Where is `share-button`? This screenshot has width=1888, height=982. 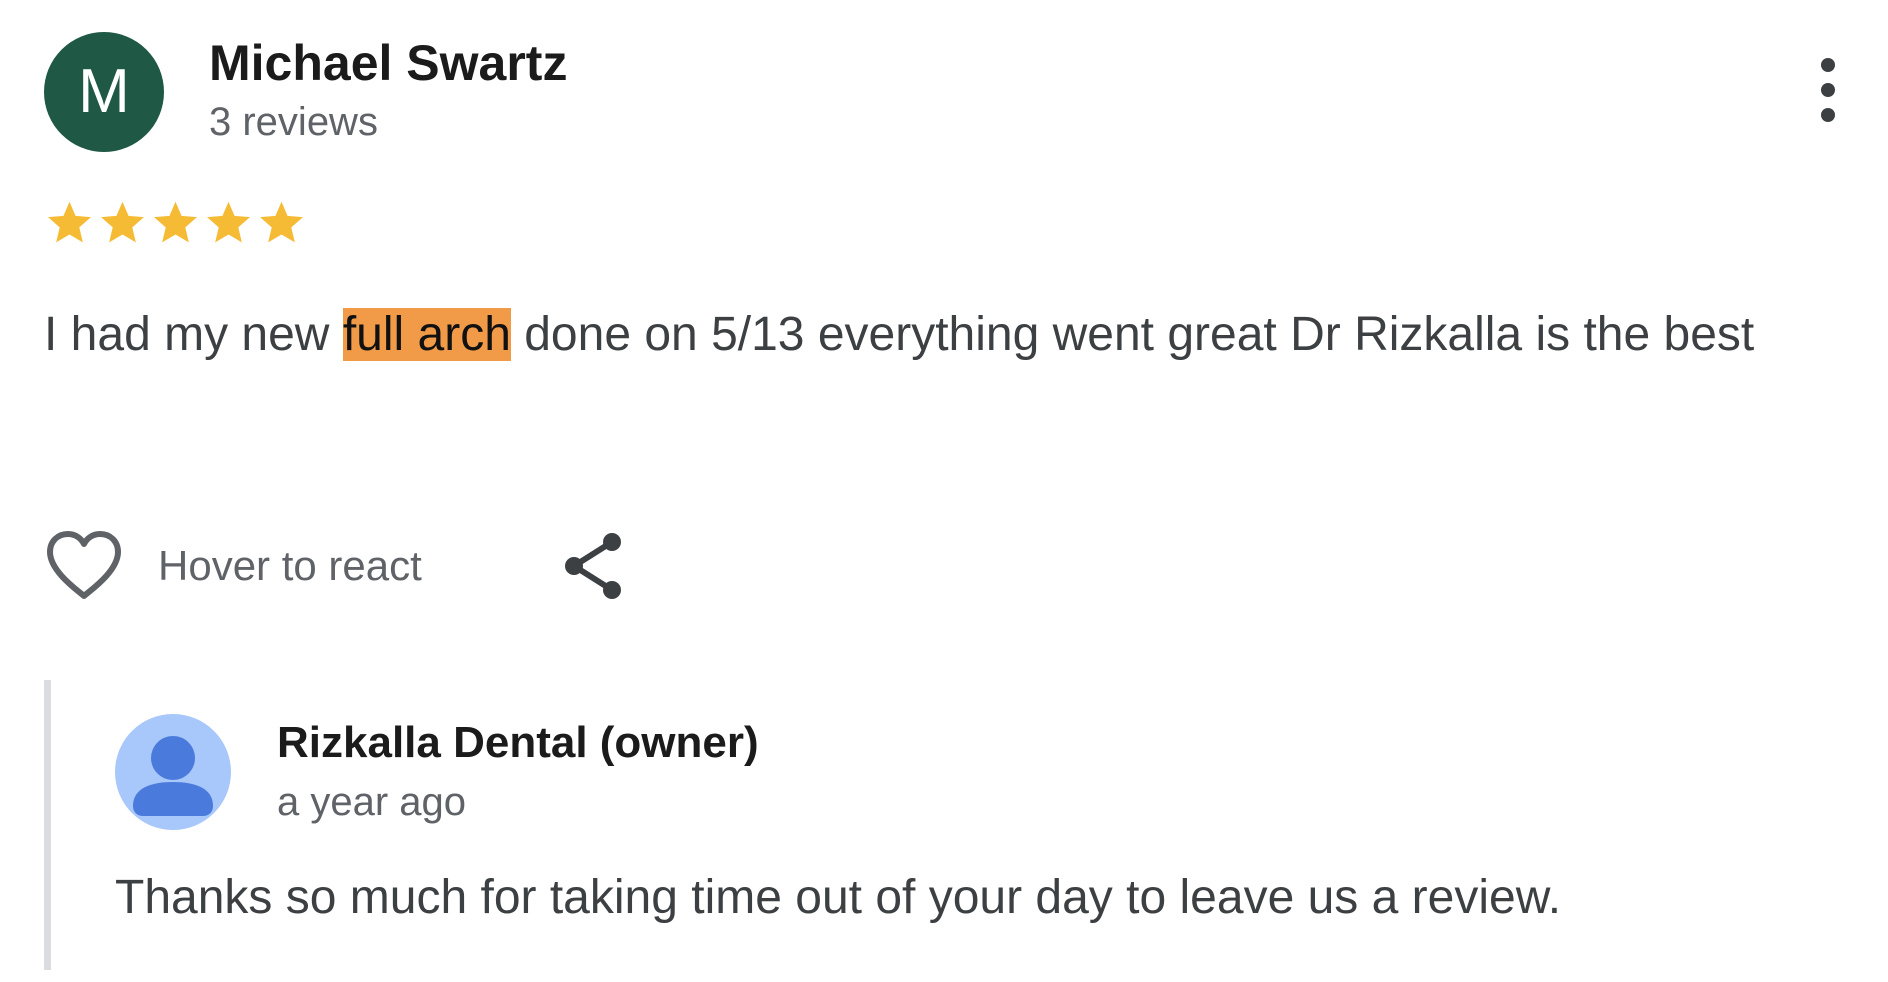 share-button is located at coordinates (594, 566).